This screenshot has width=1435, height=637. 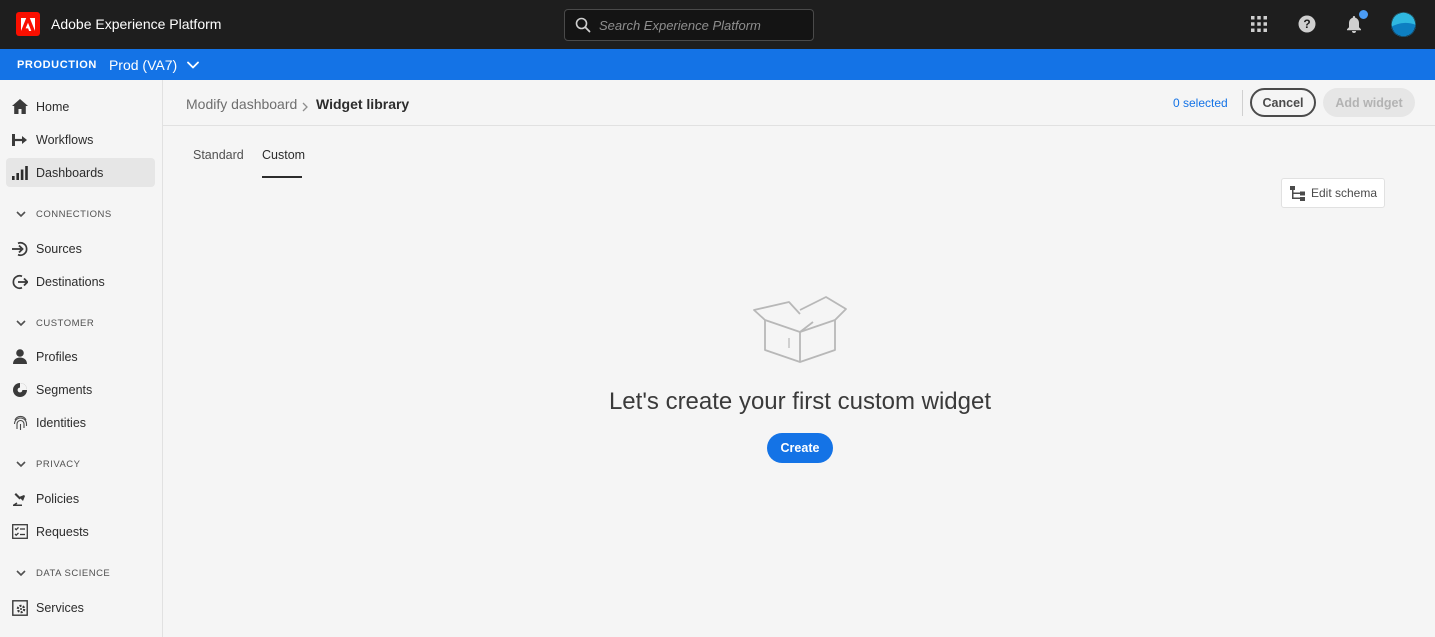 I want to click on policies-icon, so click(x=20, y=499).